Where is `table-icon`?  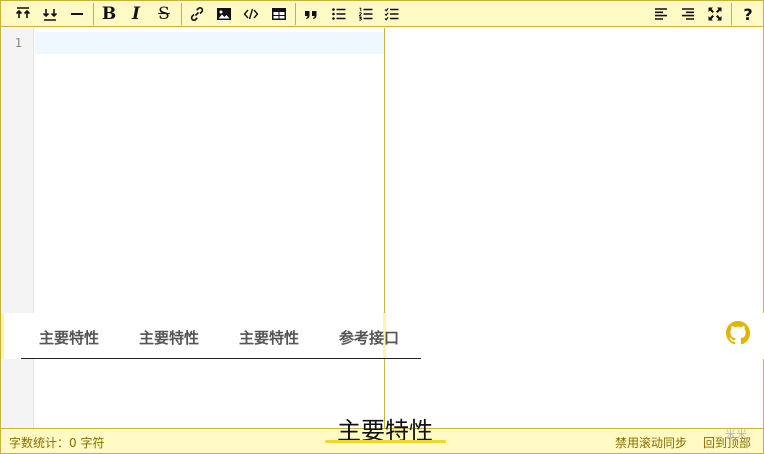
table-icon is located at coordinates (279, 14).